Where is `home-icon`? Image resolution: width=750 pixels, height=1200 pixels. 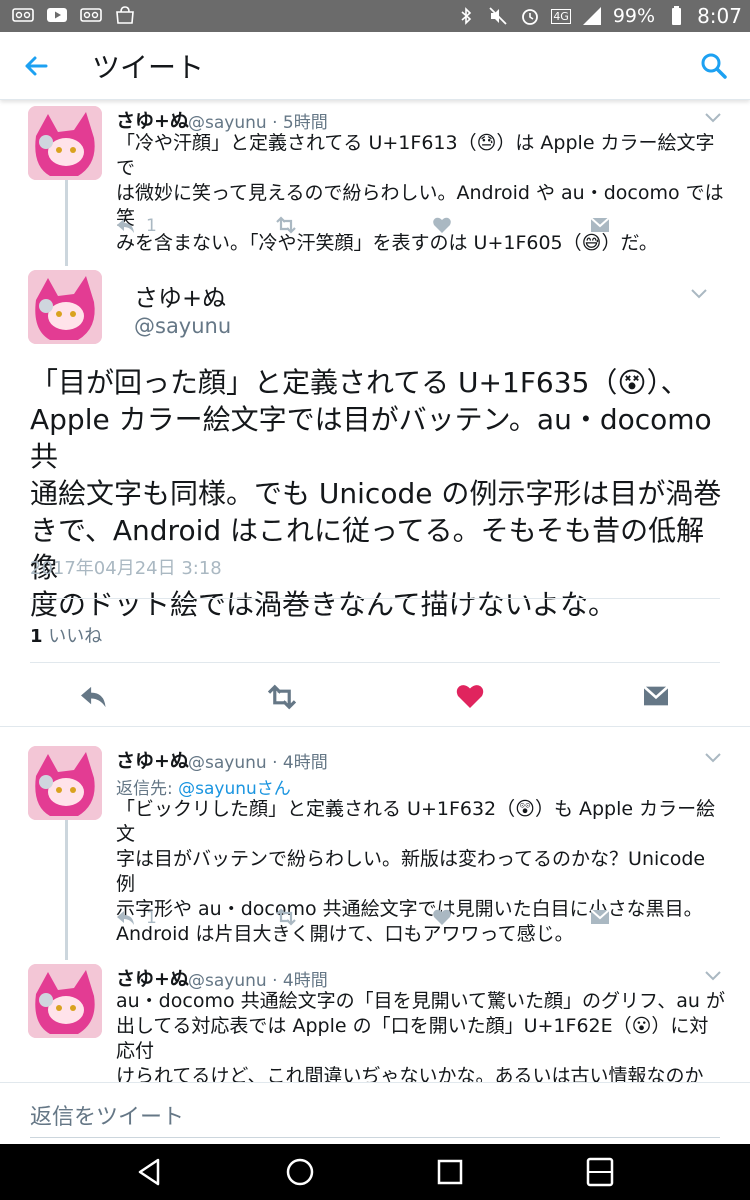 home-icon is located at coordinates (300, 1172).